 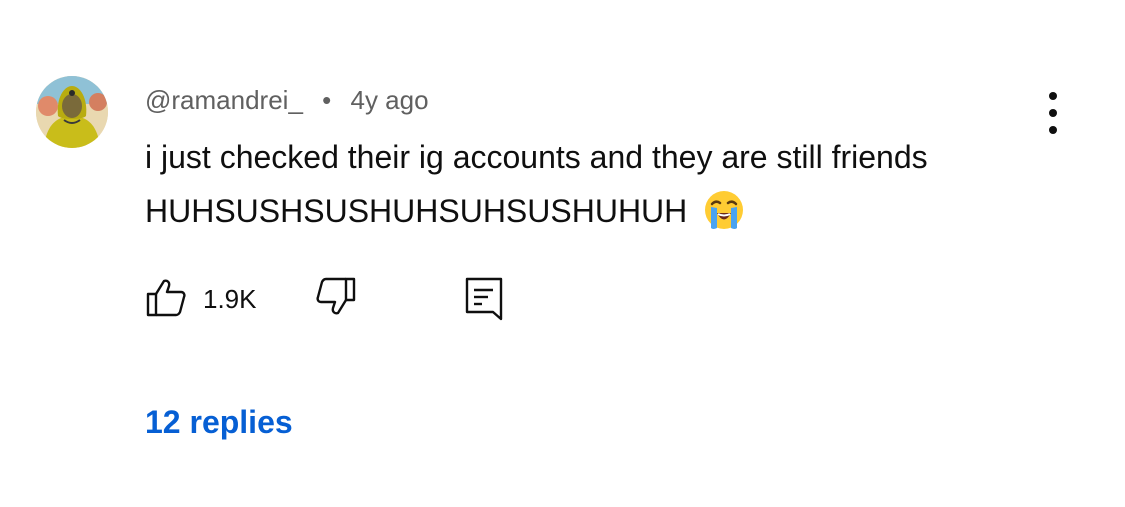 I want to click on avatar-image, so click(x=72, y=112).